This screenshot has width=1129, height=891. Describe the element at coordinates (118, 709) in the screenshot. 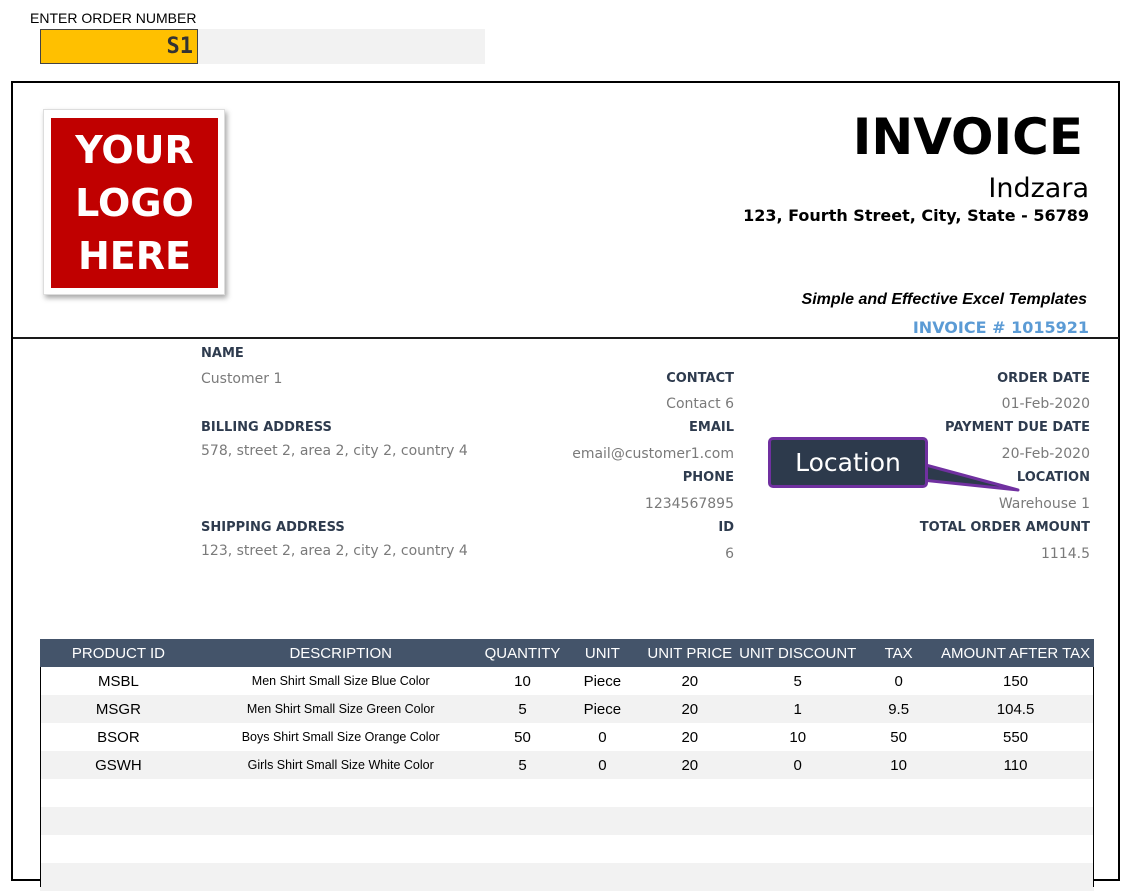

I see `cell-product-id: MSGR` at that location.